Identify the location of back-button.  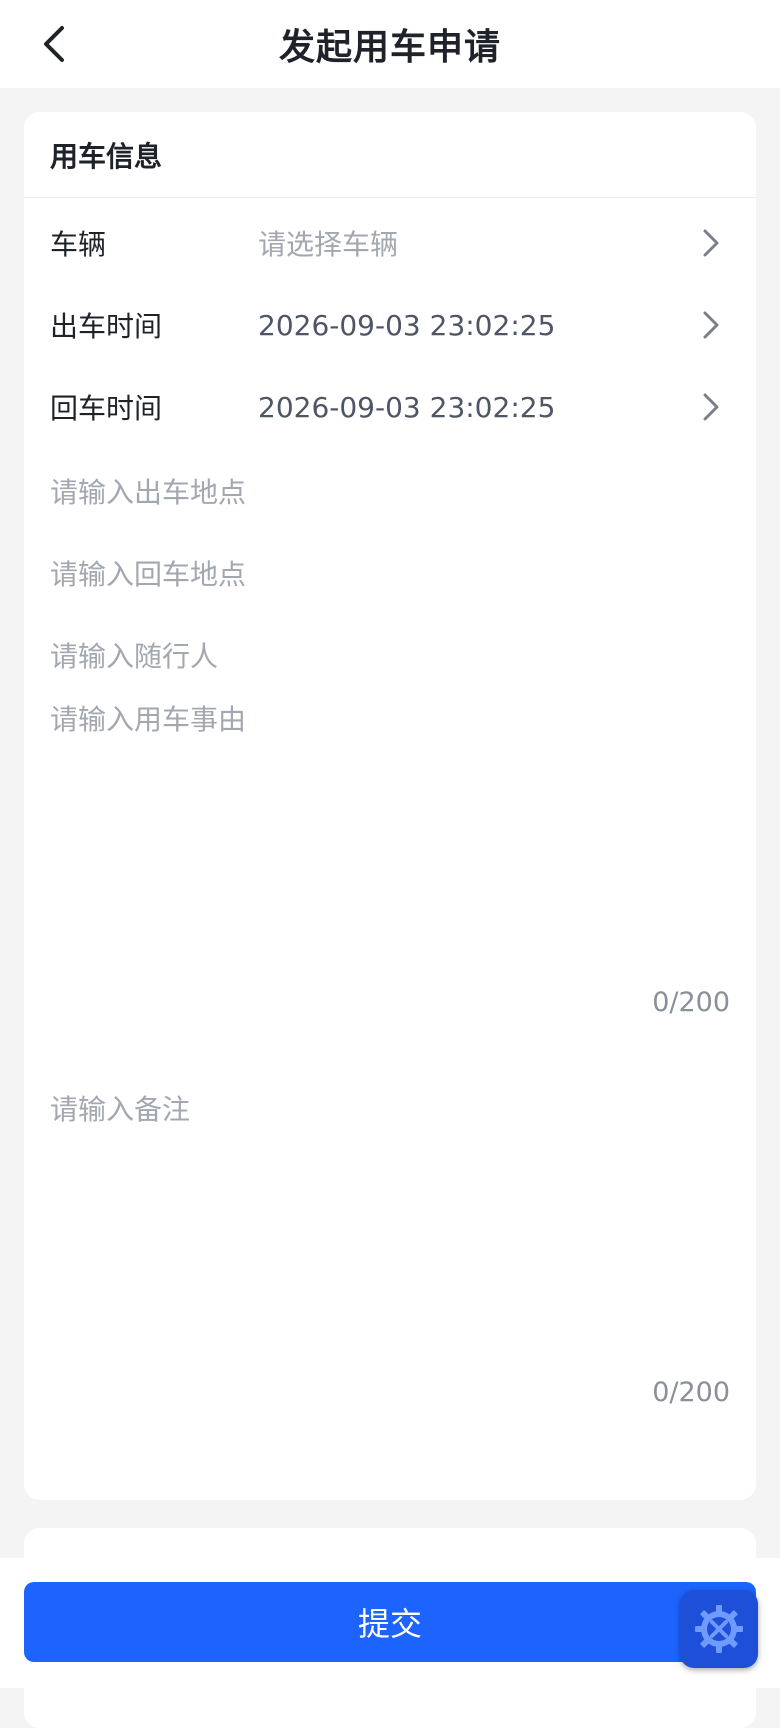
(54, 44).